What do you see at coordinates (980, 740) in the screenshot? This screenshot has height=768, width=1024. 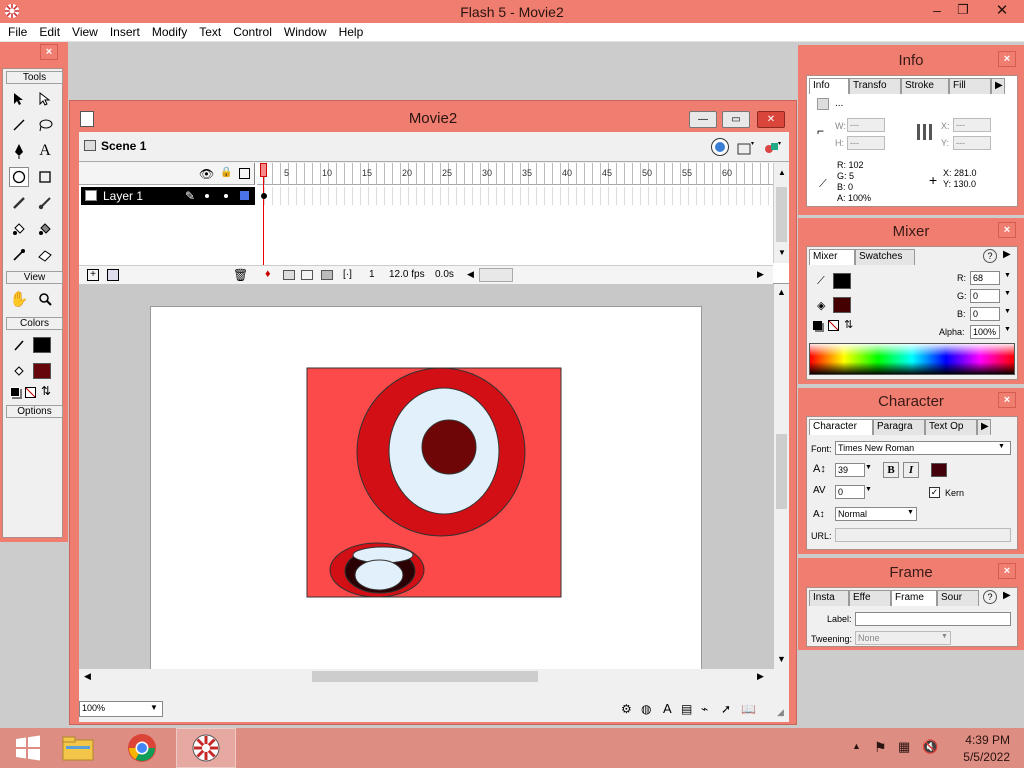 I see `clock-time: 4:39 PM` at bounding box center [980, 740].